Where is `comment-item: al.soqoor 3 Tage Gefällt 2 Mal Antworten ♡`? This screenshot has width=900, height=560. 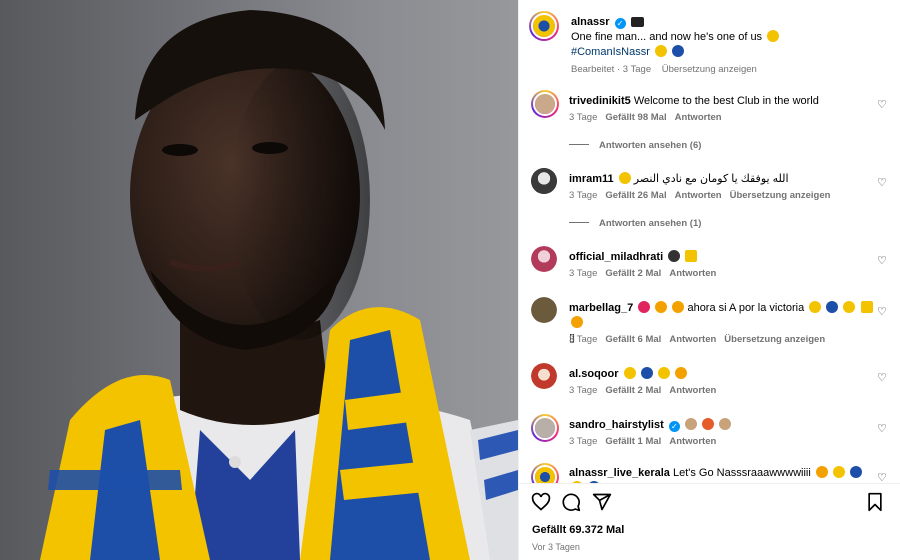
comment-item: al.soqoor 3 Tage Gefällt 2 Mal Antworten ♡ is located at coordinates (711, 383).